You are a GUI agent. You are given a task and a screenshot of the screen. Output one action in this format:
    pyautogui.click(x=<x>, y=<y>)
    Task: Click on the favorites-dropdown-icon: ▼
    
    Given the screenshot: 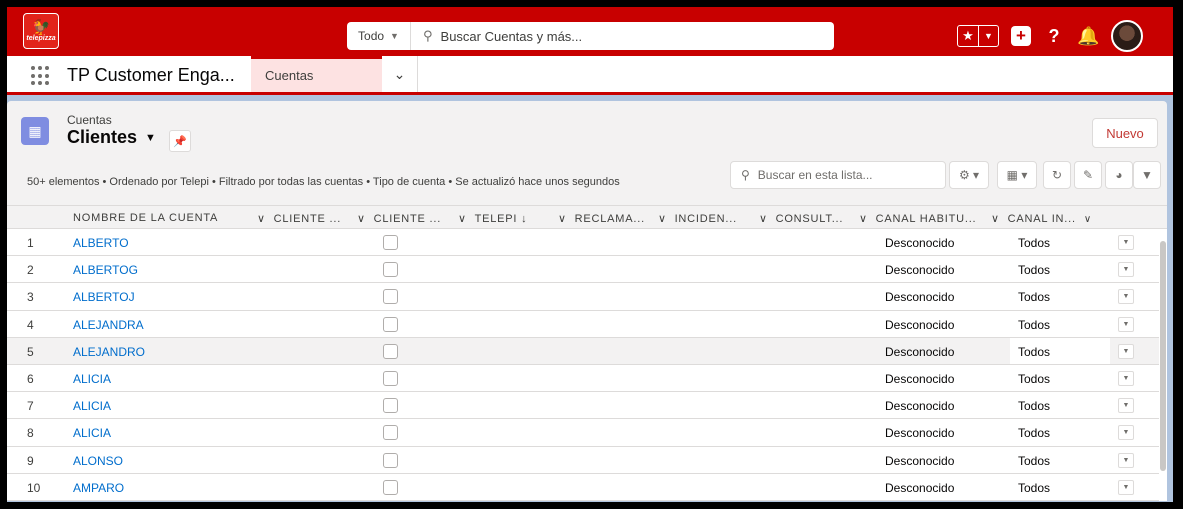 What is the action you would take?
    pyautogui.click(x=988, y=36)
    